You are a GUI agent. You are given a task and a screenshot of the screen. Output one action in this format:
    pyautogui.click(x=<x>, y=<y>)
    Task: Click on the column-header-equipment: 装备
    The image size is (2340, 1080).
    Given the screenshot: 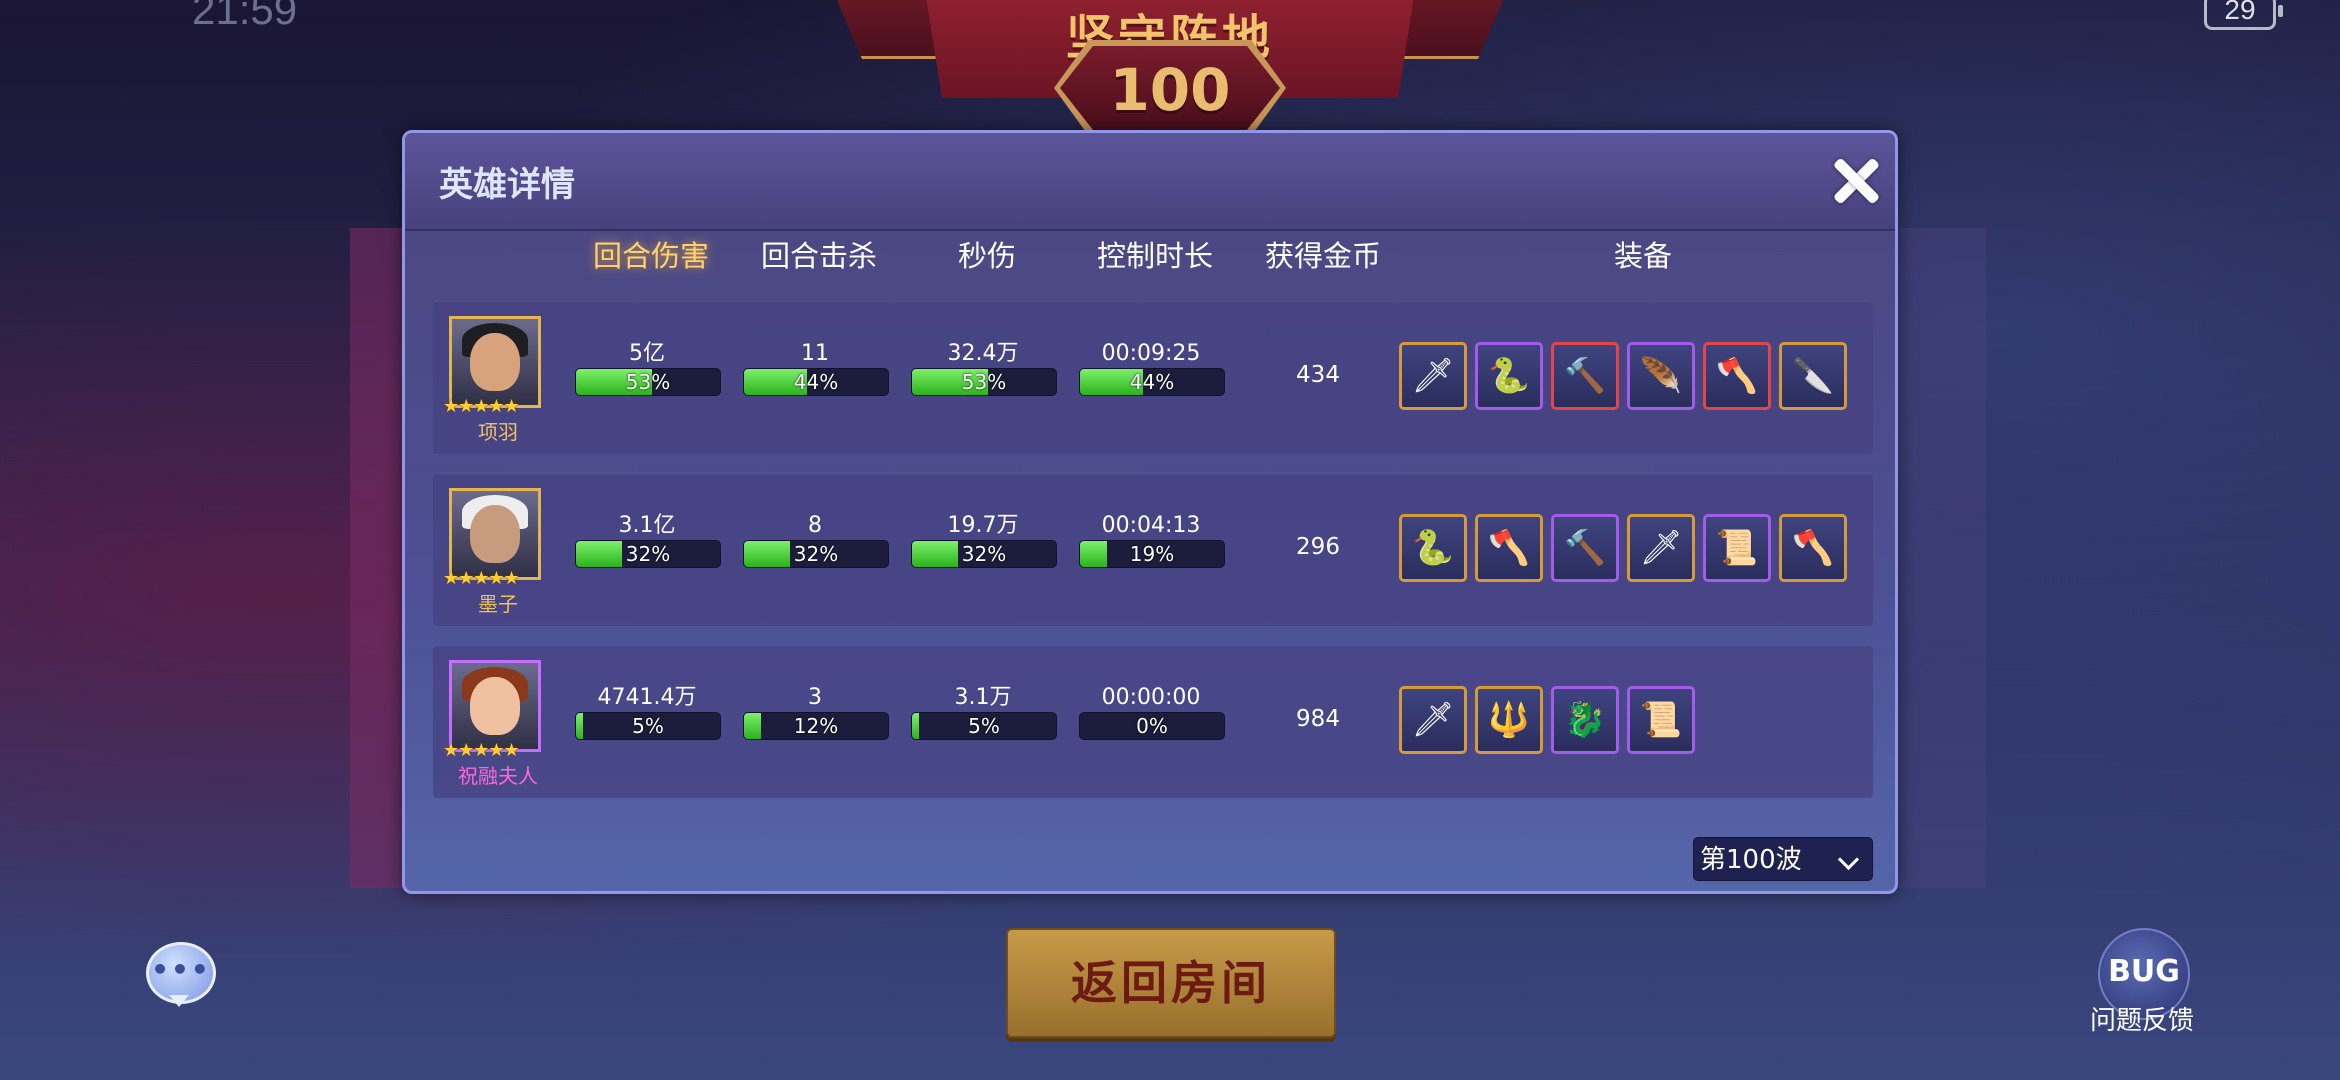 What is the action you would take?
    pyautogui.click(x=1642, y=256)
    